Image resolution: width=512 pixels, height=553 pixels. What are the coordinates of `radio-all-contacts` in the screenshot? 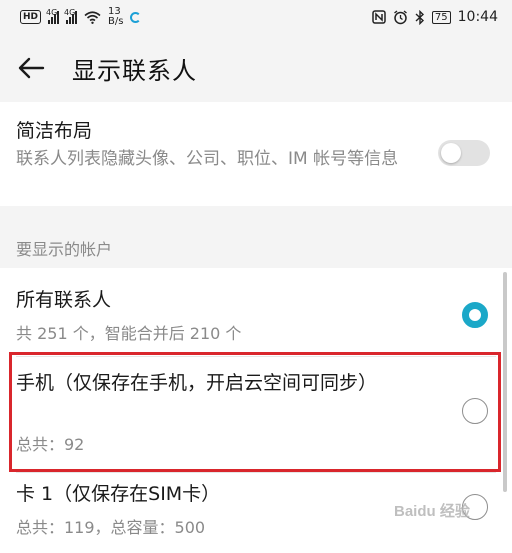 It's located at (475, 315).